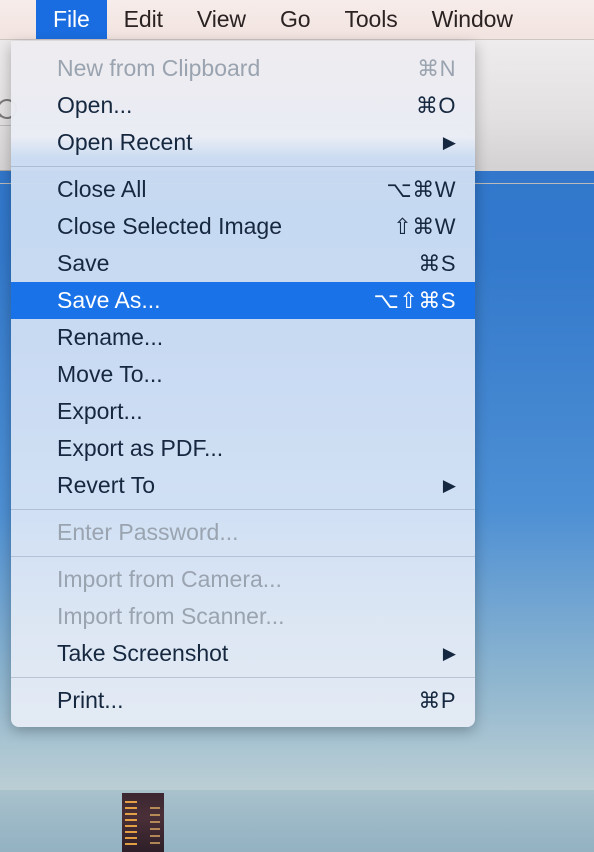  Describe the element at coordinates (102, 189) in the screenshot. I see `menu-item-label: Close All` at that location.